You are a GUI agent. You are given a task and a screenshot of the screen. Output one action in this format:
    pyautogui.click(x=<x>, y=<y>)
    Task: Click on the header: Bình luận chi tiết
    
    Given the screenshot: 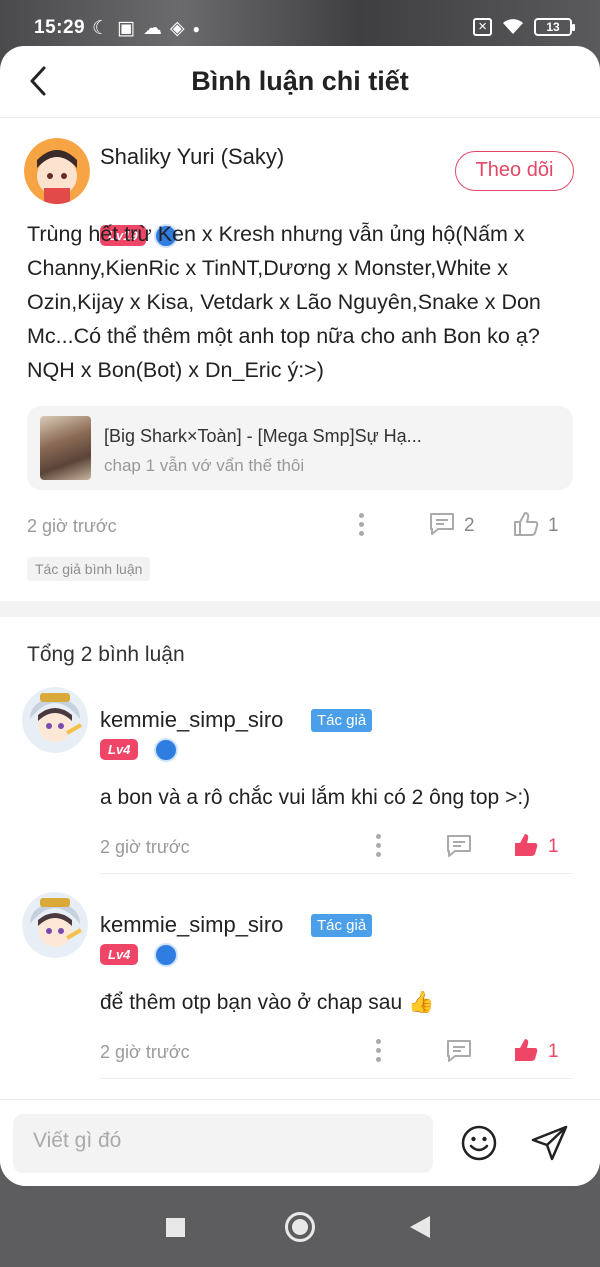 What is the action you would take?
    pyautogui.click(x=300, y=82)
    